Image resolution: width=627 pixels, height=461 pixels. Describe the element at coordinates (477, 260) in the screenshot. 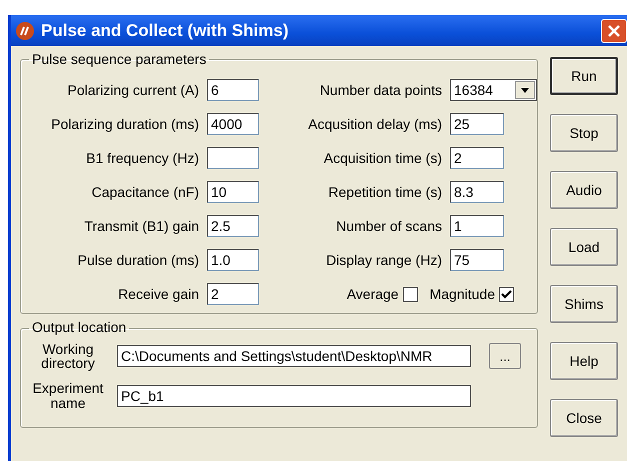

I see `text-field: 75` at that location.